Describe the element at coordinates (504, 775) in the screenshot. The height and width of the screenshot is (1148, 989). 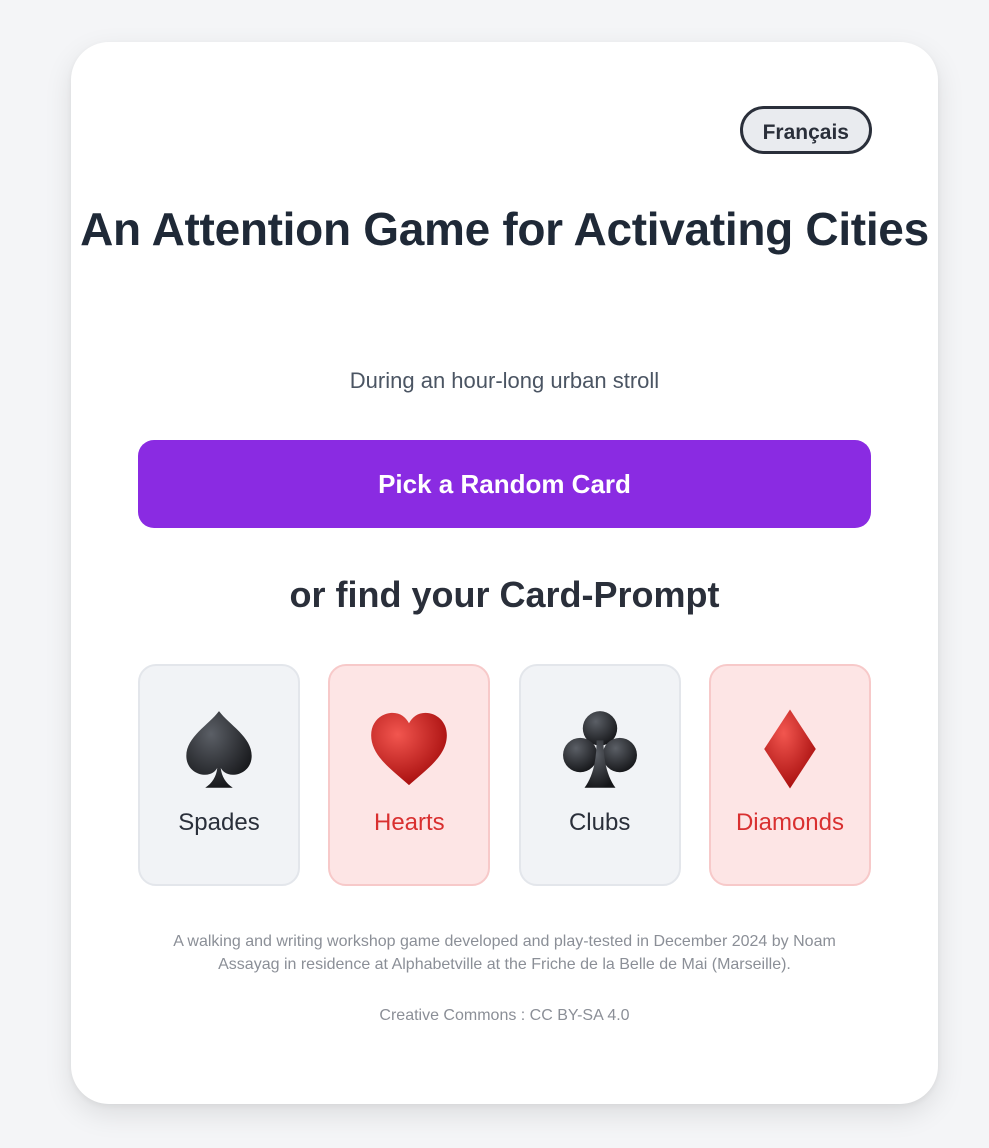
I see `suit-selector: Spades Hearts Clubs Diamonds` at that location.